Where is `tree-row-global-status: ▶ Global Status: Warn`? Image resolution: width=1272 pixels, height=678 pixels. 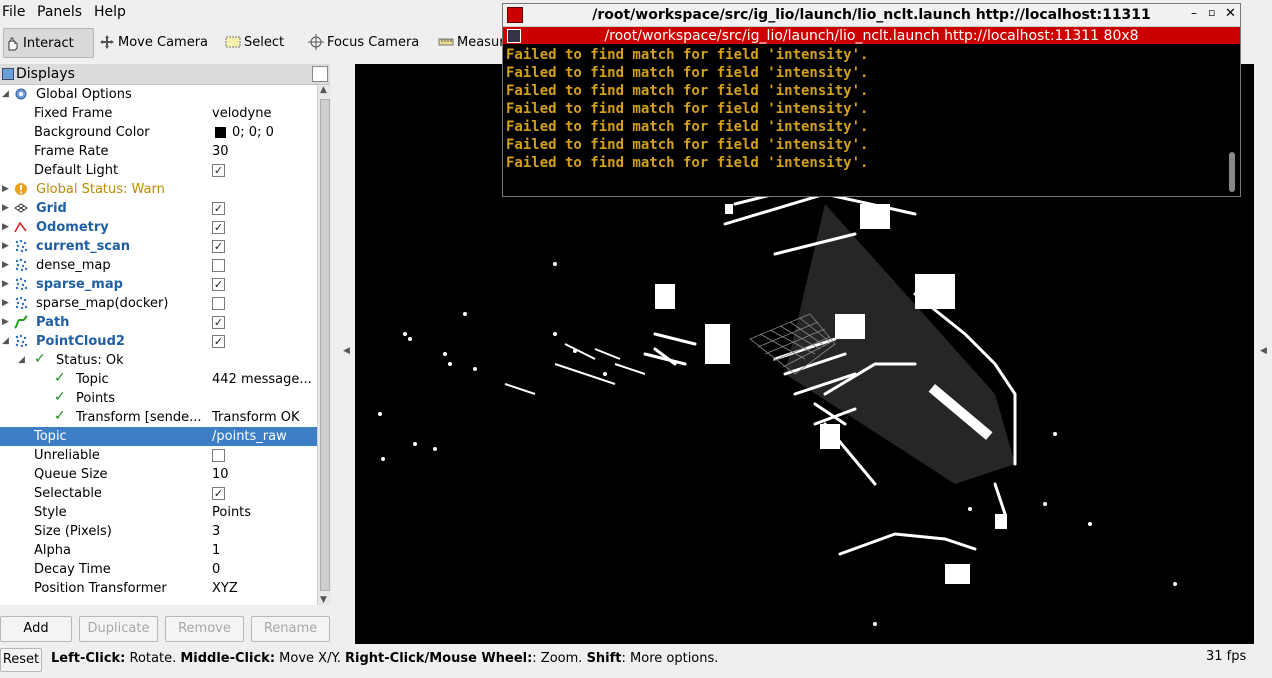
tree-row-global-status: ▶ Global Status: Warn is located at coordinates (158, 189).